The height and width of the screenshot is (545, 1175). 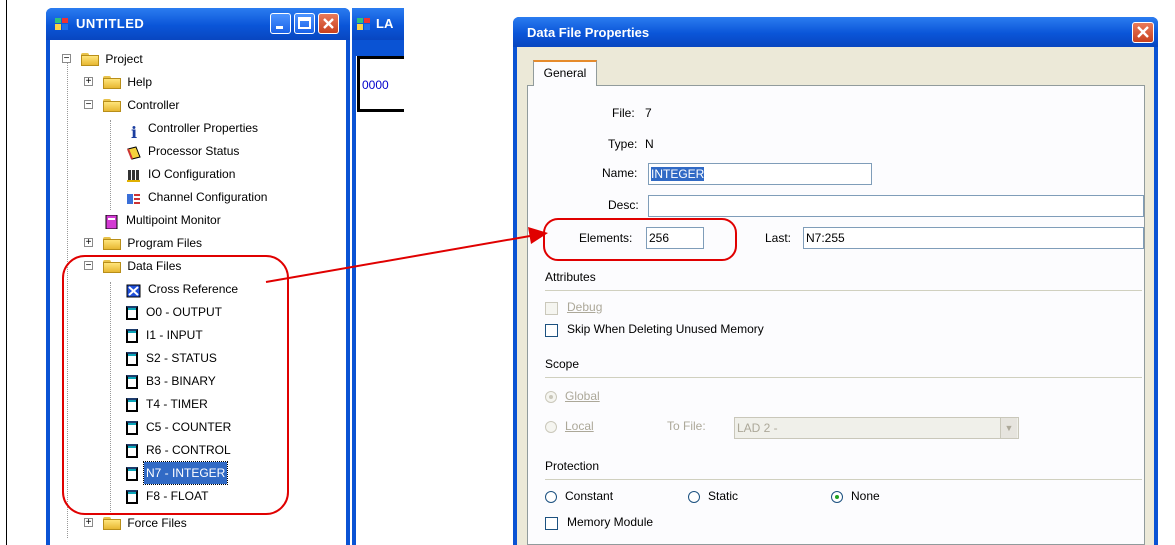 What do you see at coordinates (133, 266) in the screenshot?
I see `tree-item-data-files: − Data Files` at bounding box center [133, 266].